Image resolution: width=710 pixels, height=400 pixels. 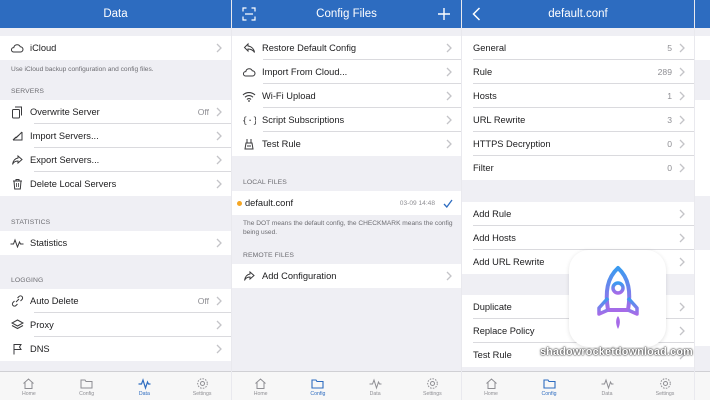 What do you see at coordinates (346, 96) in the screenshot?
I see `wifi-upload-row: Wi-Fi Upload` at bounding box center [346, 96].